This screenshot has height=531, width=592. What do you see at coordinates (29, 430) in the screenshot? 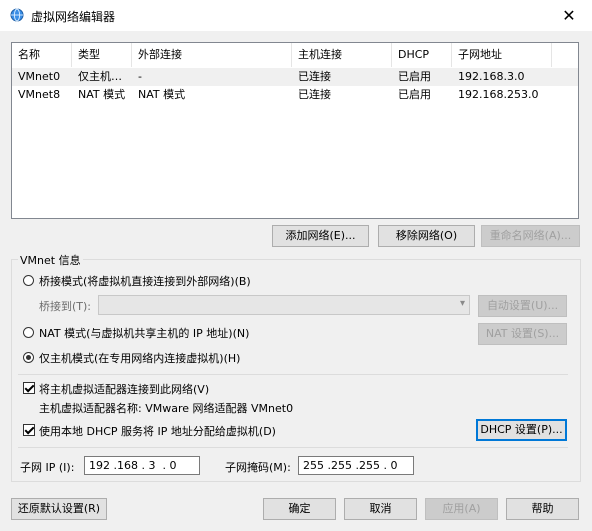
I see `use-dhcp-checkbox` at bounding box center [29, 430].